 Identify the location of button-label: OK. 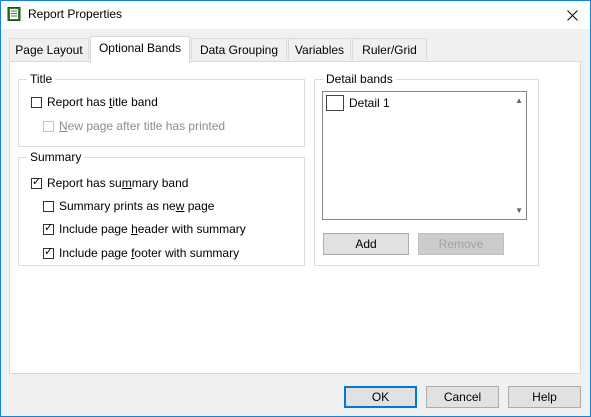
(380, 397).